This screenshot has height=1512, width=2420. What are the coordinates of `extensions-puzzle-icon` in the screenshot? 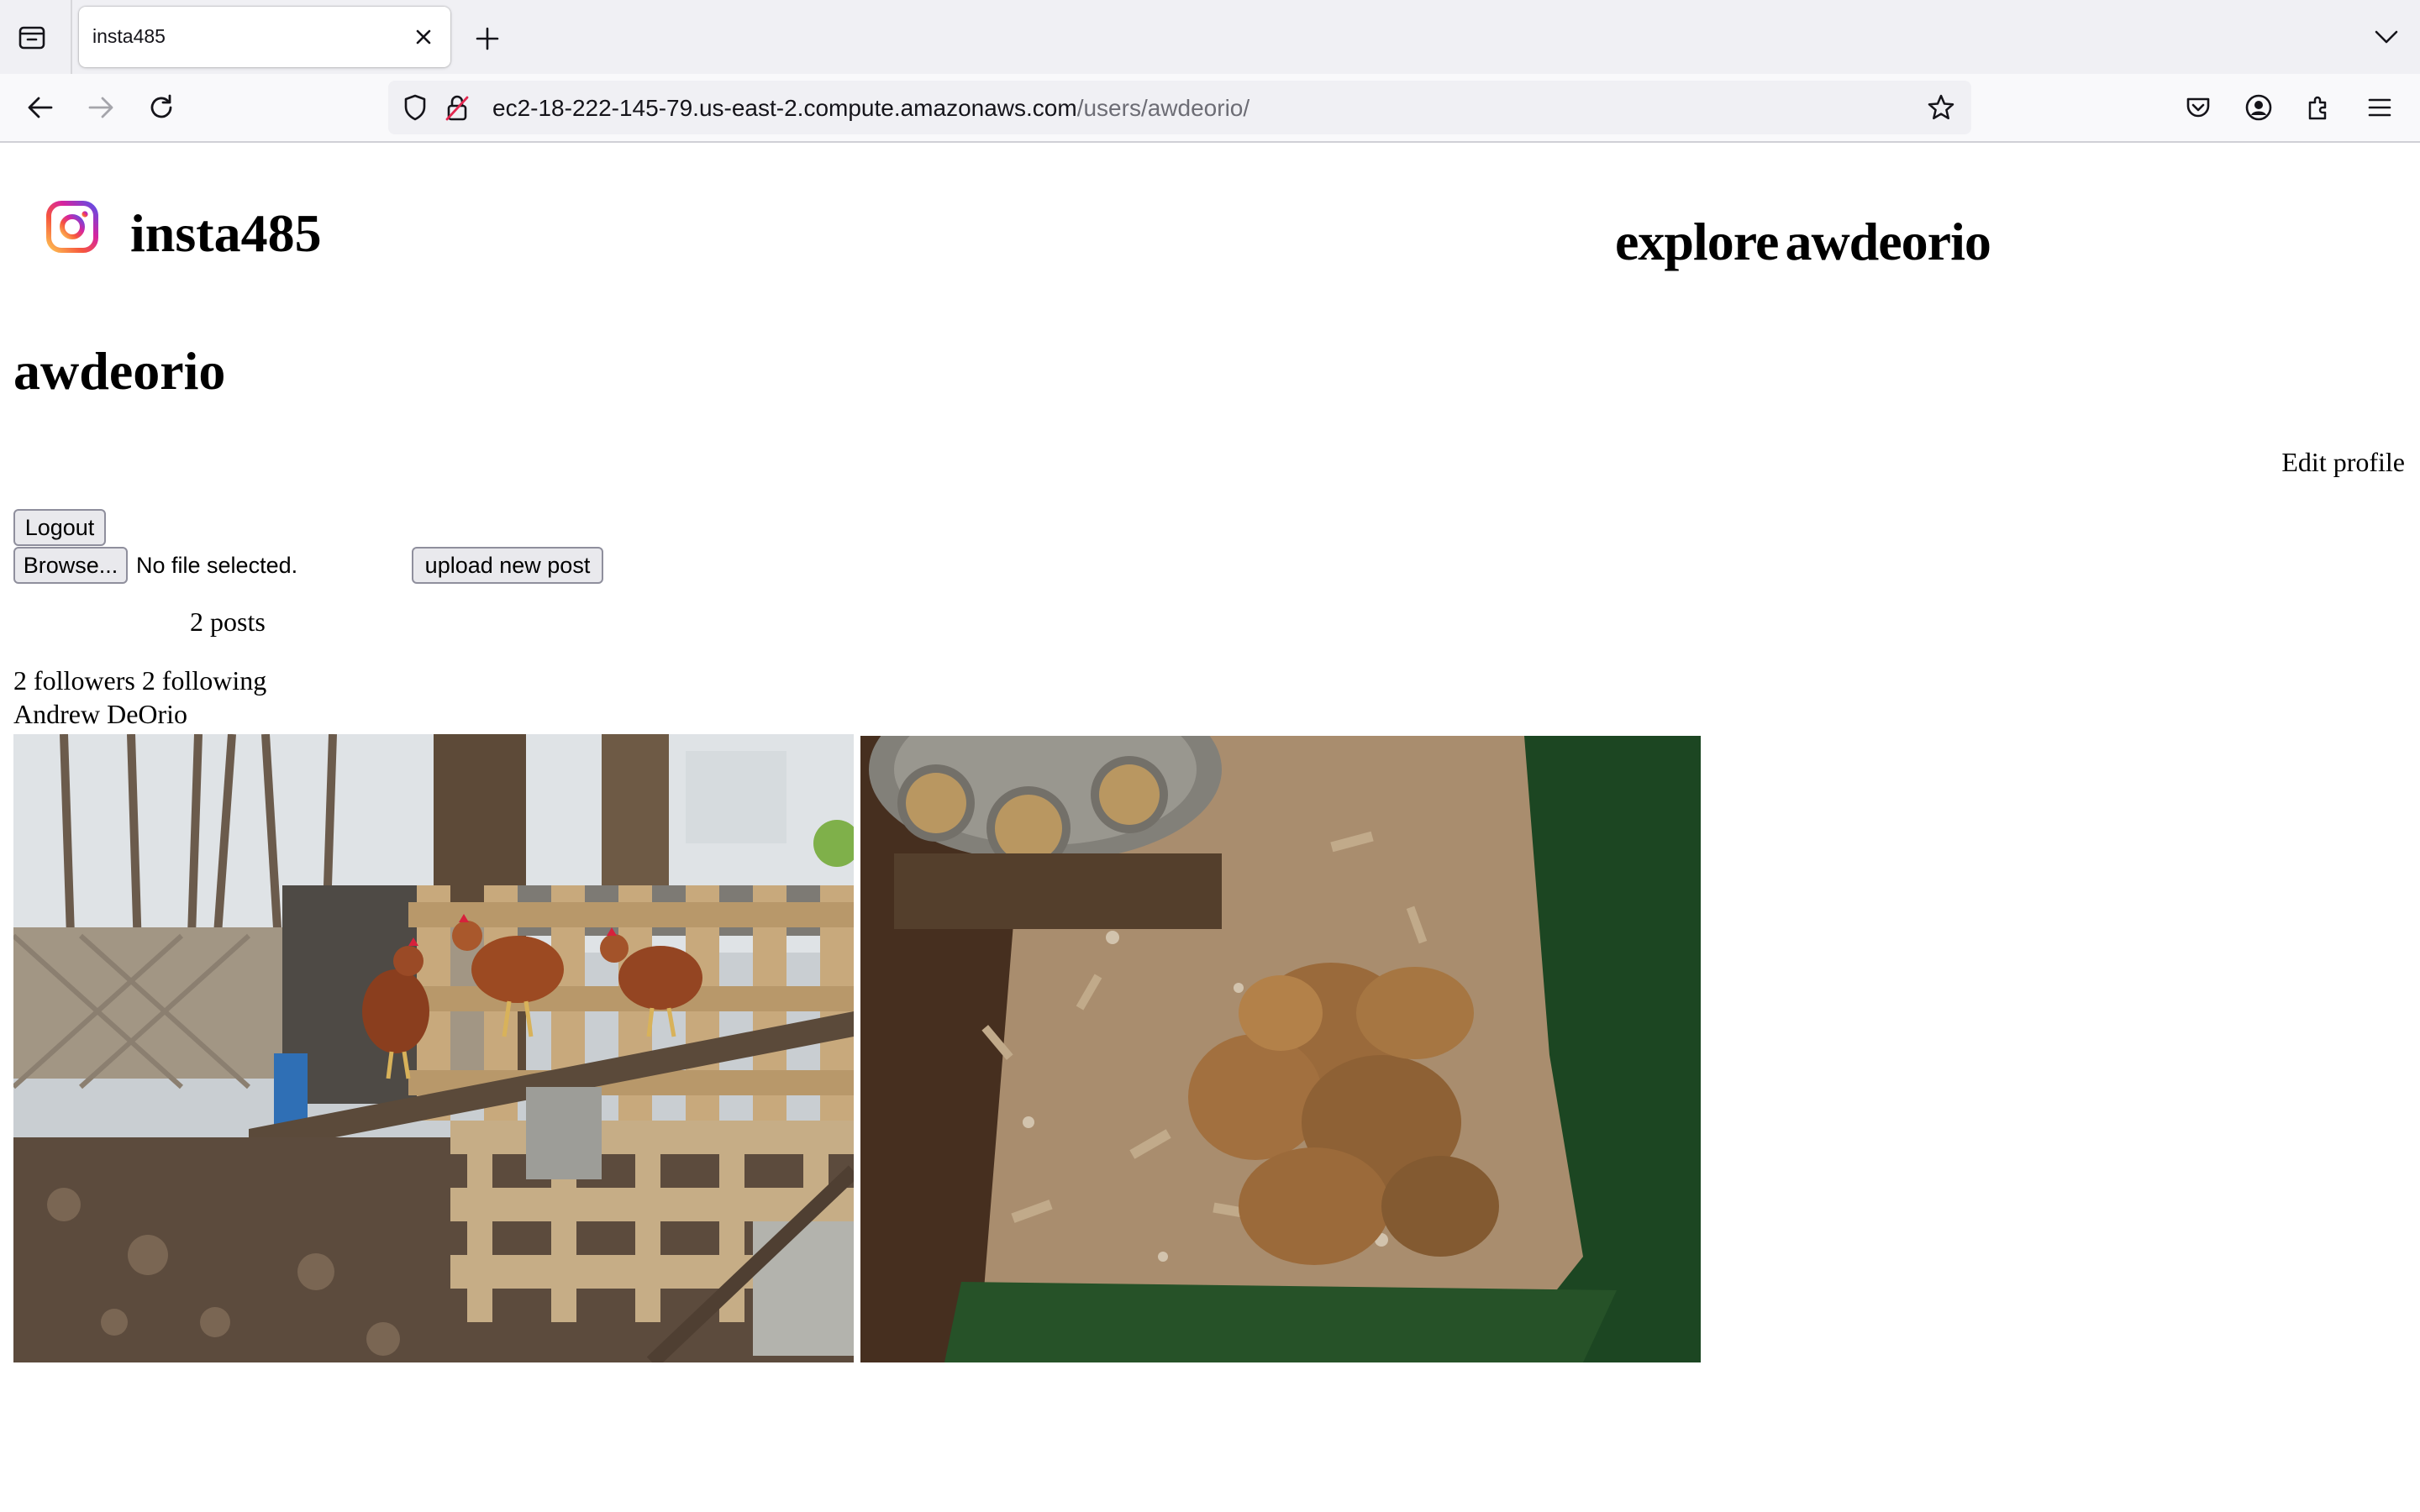 It's located at (2320, 107).